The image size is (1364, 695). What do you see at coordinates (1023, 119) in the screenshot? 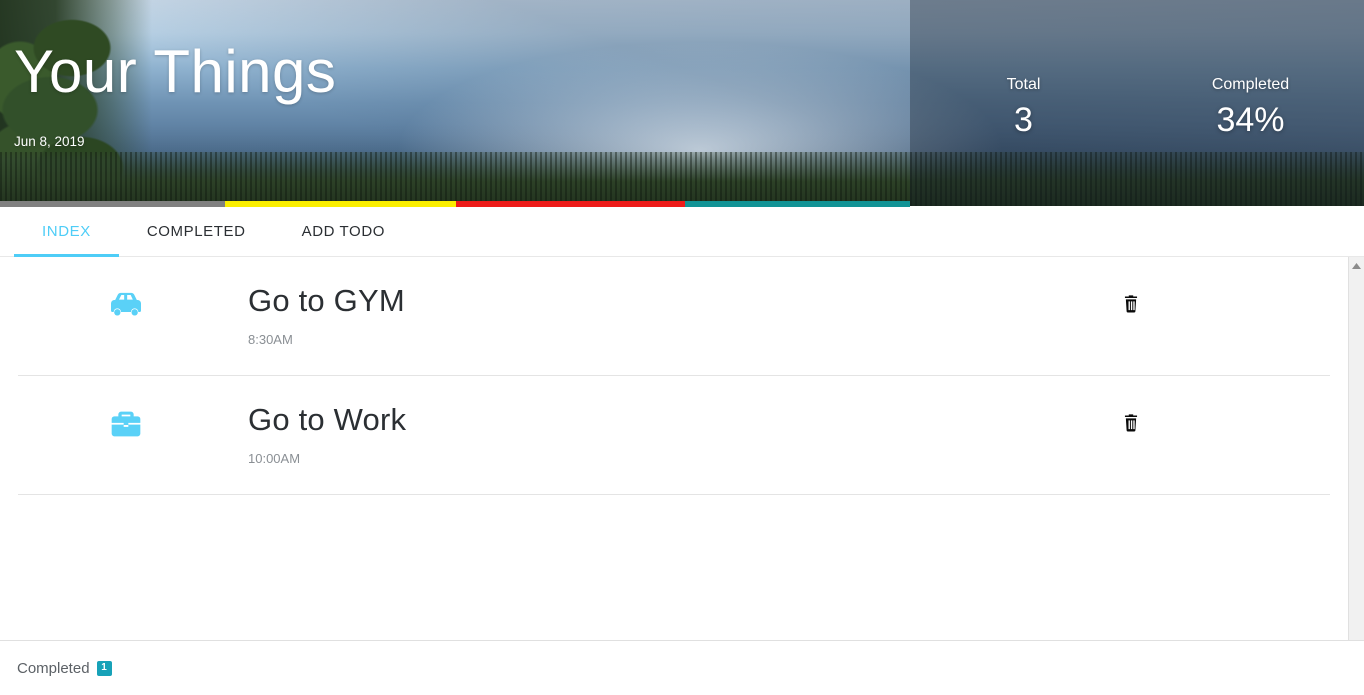
I see `stat-total-value: 3` at bounding box center [1023, 119].